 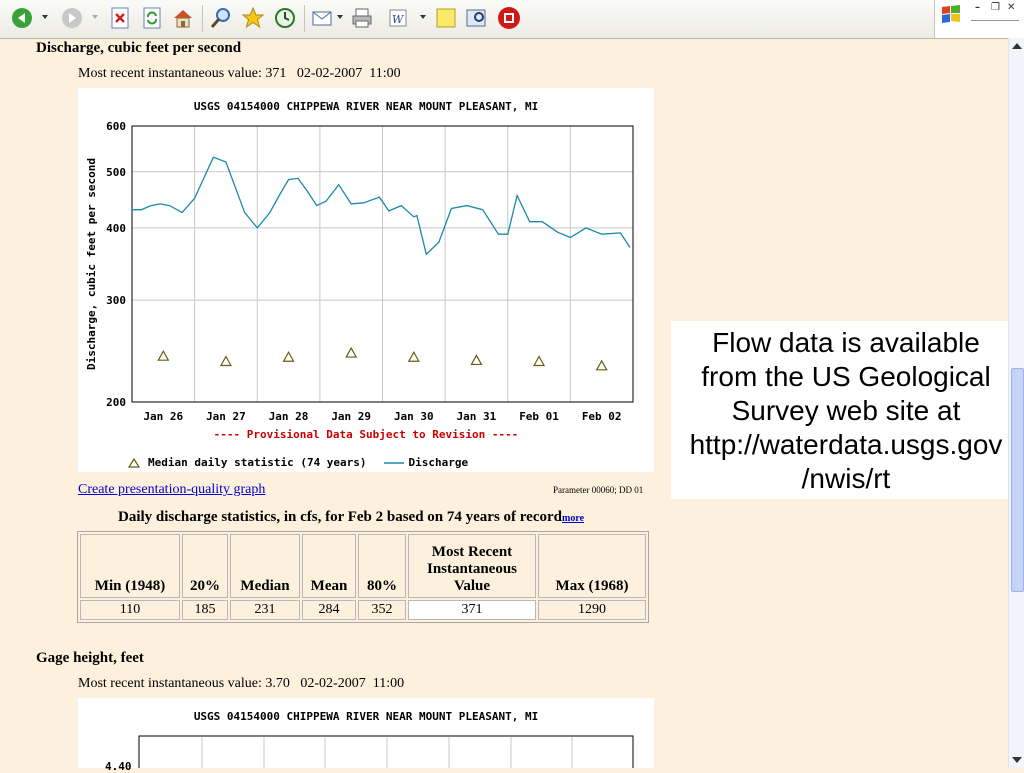 What do you see at coordinates (573, 518) in the screenshot?
I see `more-link: more` at bounding box center [573, 518].